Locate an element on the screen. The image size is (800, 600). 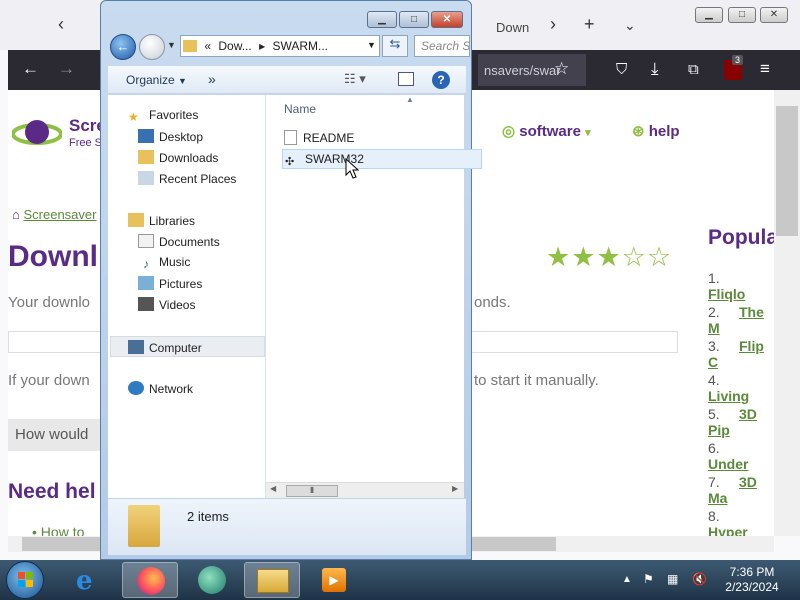
taskbar-app is located at coordinates (212, 580).